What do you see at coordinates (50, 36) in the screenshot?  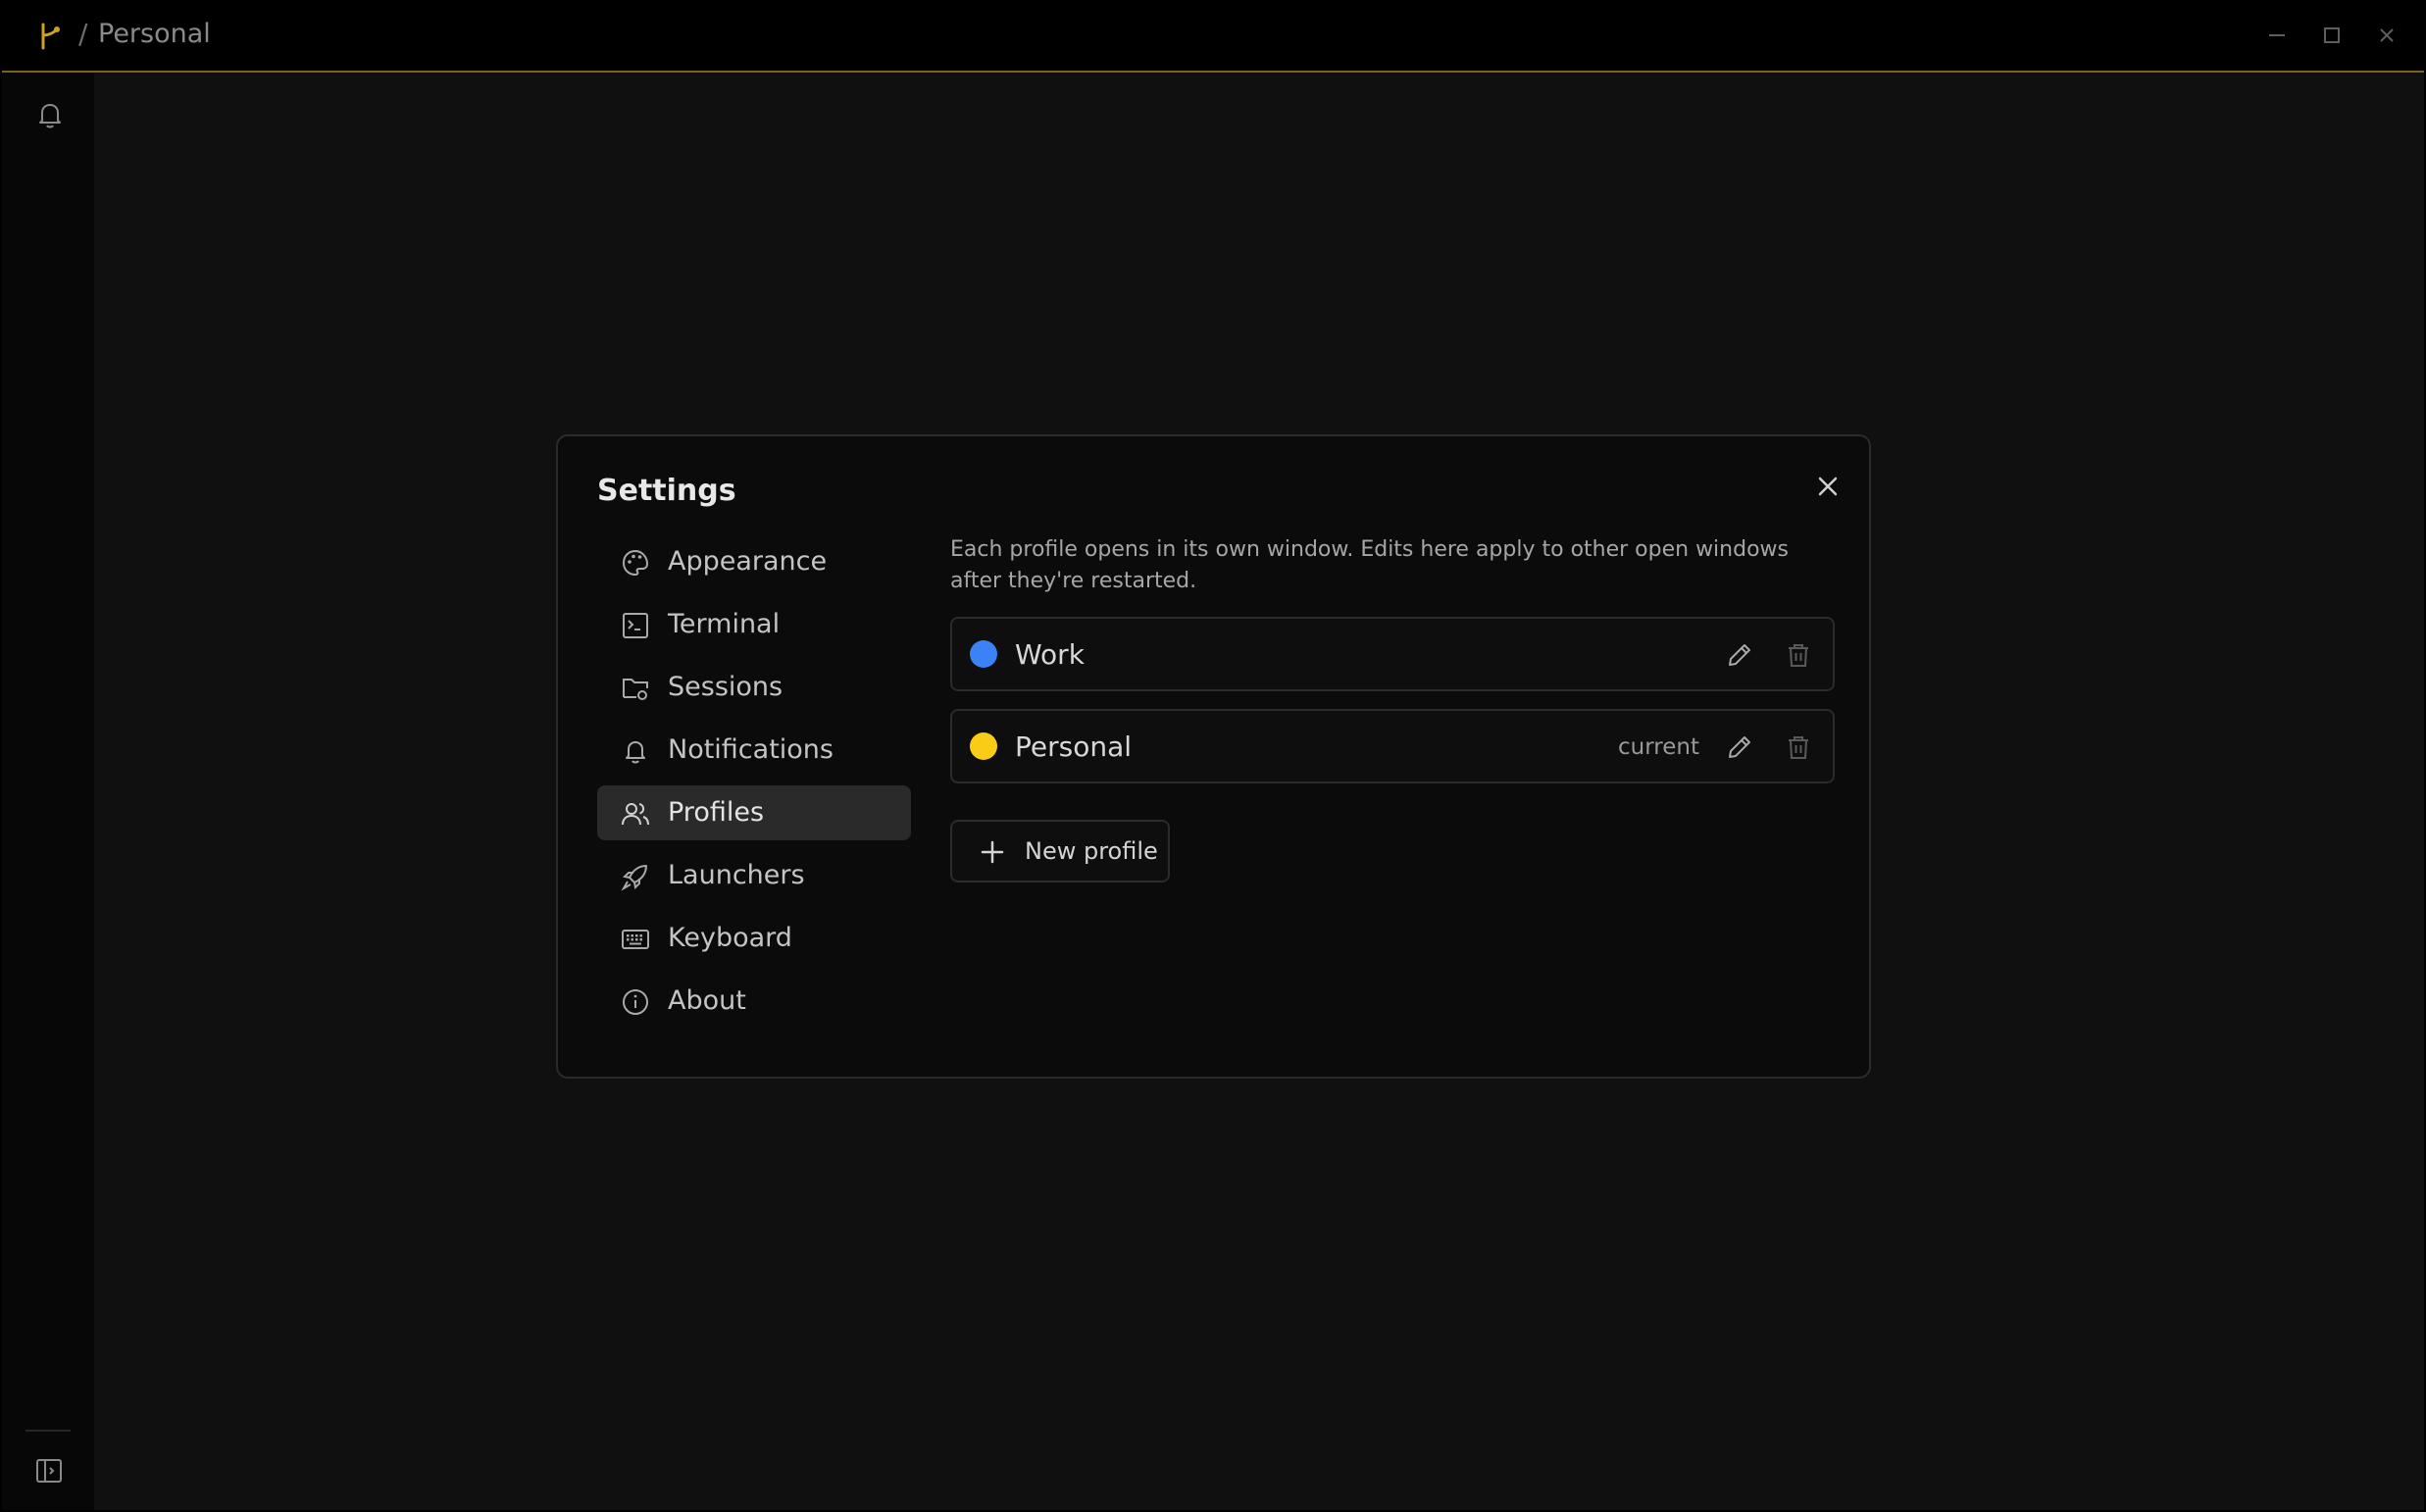 I see `app-logo-icon` at bounding box center [50, 36].